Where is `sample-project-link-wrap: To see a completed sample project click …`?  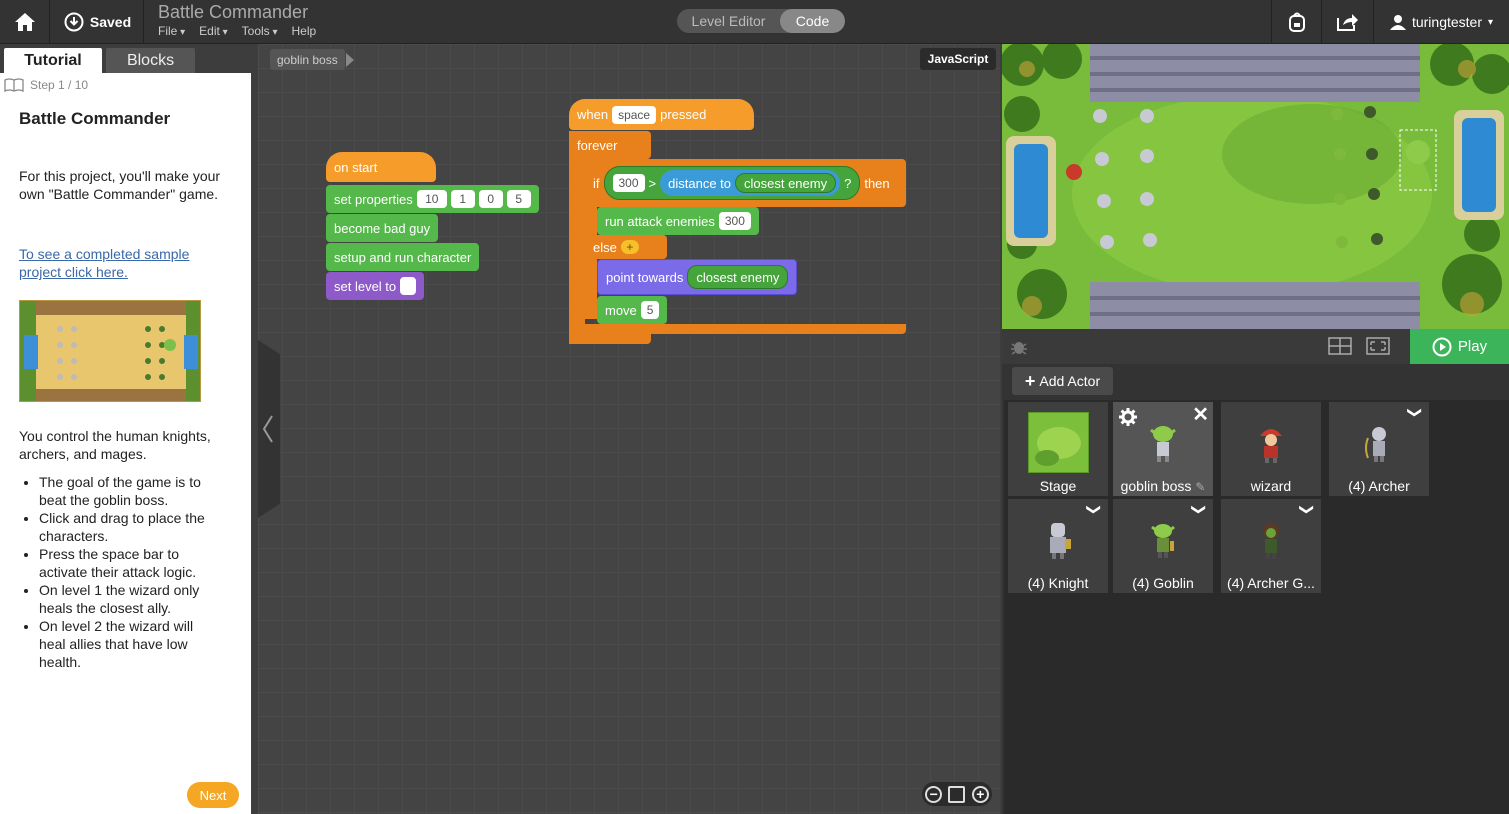 sample-project-link-wrap: To see a completed sample project click … is located at coordinates (126, 263).